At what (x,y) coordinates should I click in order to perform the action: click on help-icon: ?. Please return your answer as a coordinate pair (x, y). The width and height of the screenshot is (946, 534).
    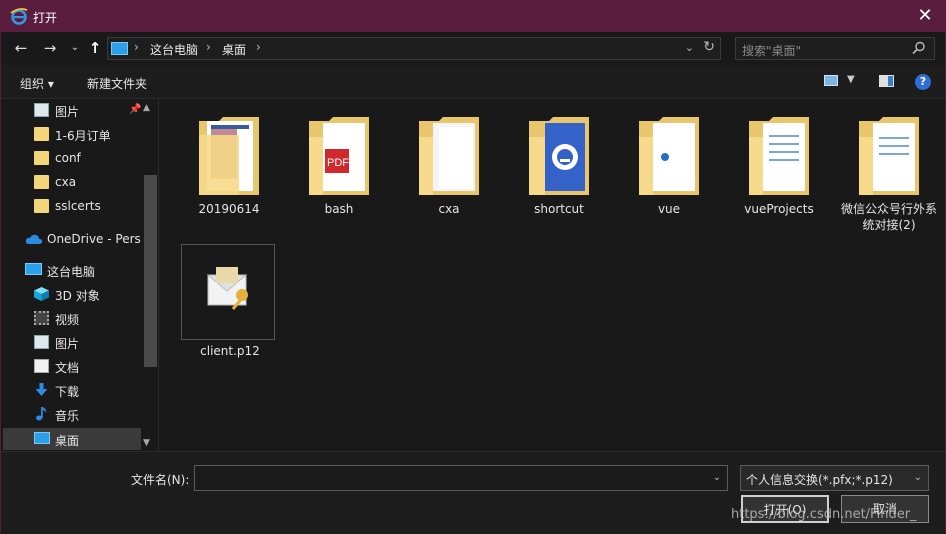
    Looking at the image, I should click on (923, 82).